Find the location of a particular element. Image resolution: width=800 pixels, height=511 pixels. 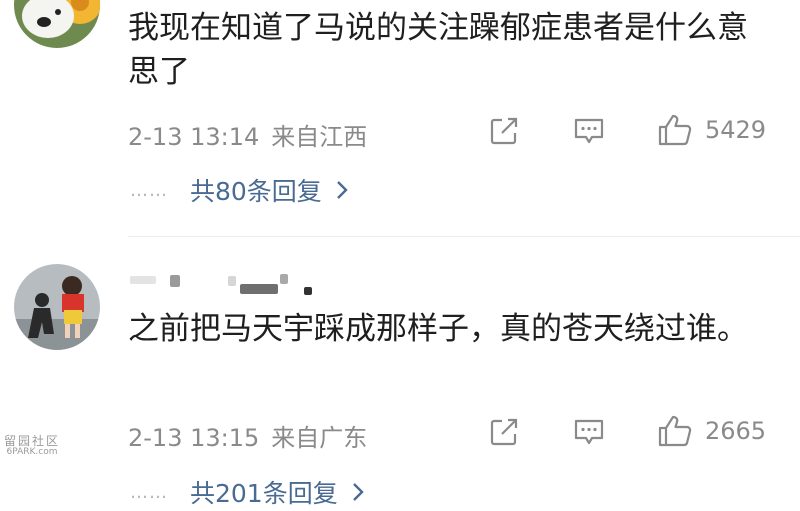

comment-date: 2-13 13:14 is located at coordinates (194, 137).